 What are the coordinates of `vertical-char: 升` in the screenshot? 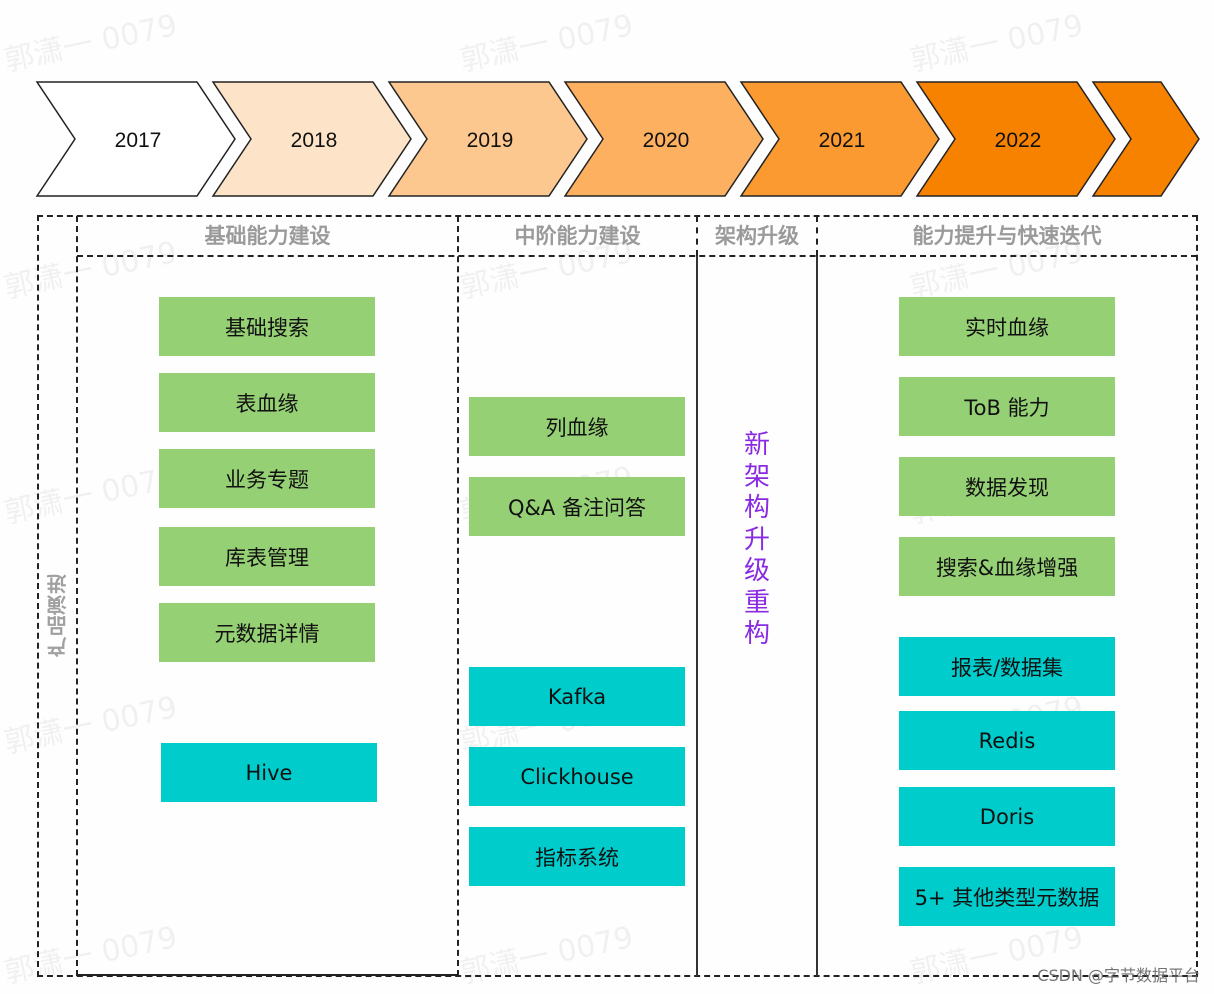 It's located at (756, 539).